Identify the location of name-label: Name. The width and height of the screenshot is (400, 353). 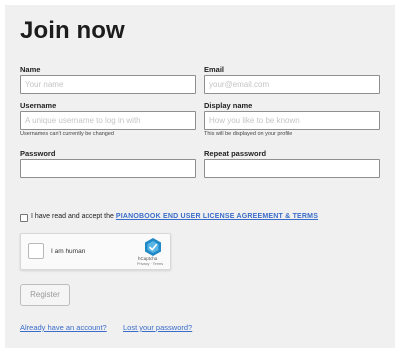
(30, 69).